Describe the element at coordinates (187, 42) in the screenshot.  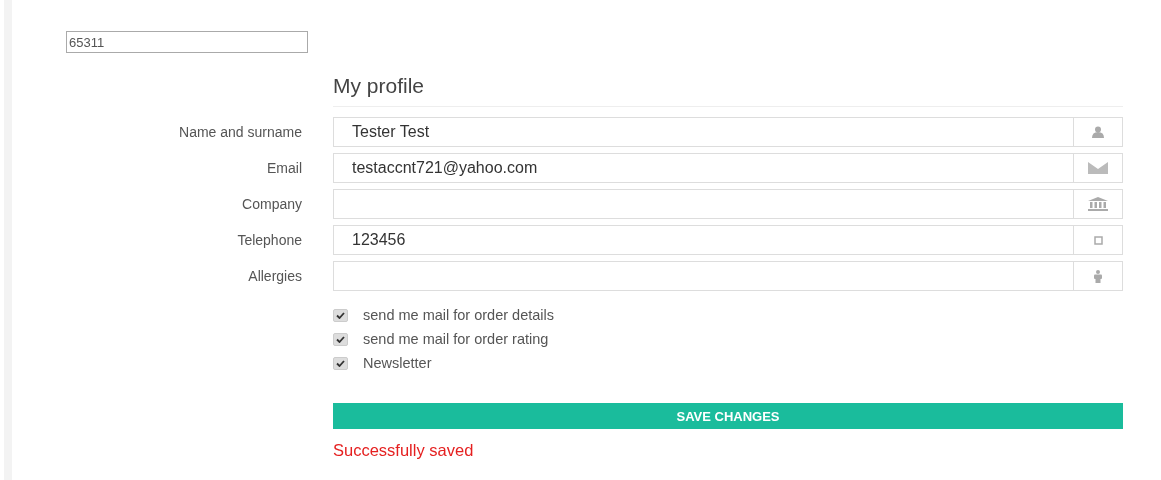
I see `code-field: 65311` at that location.